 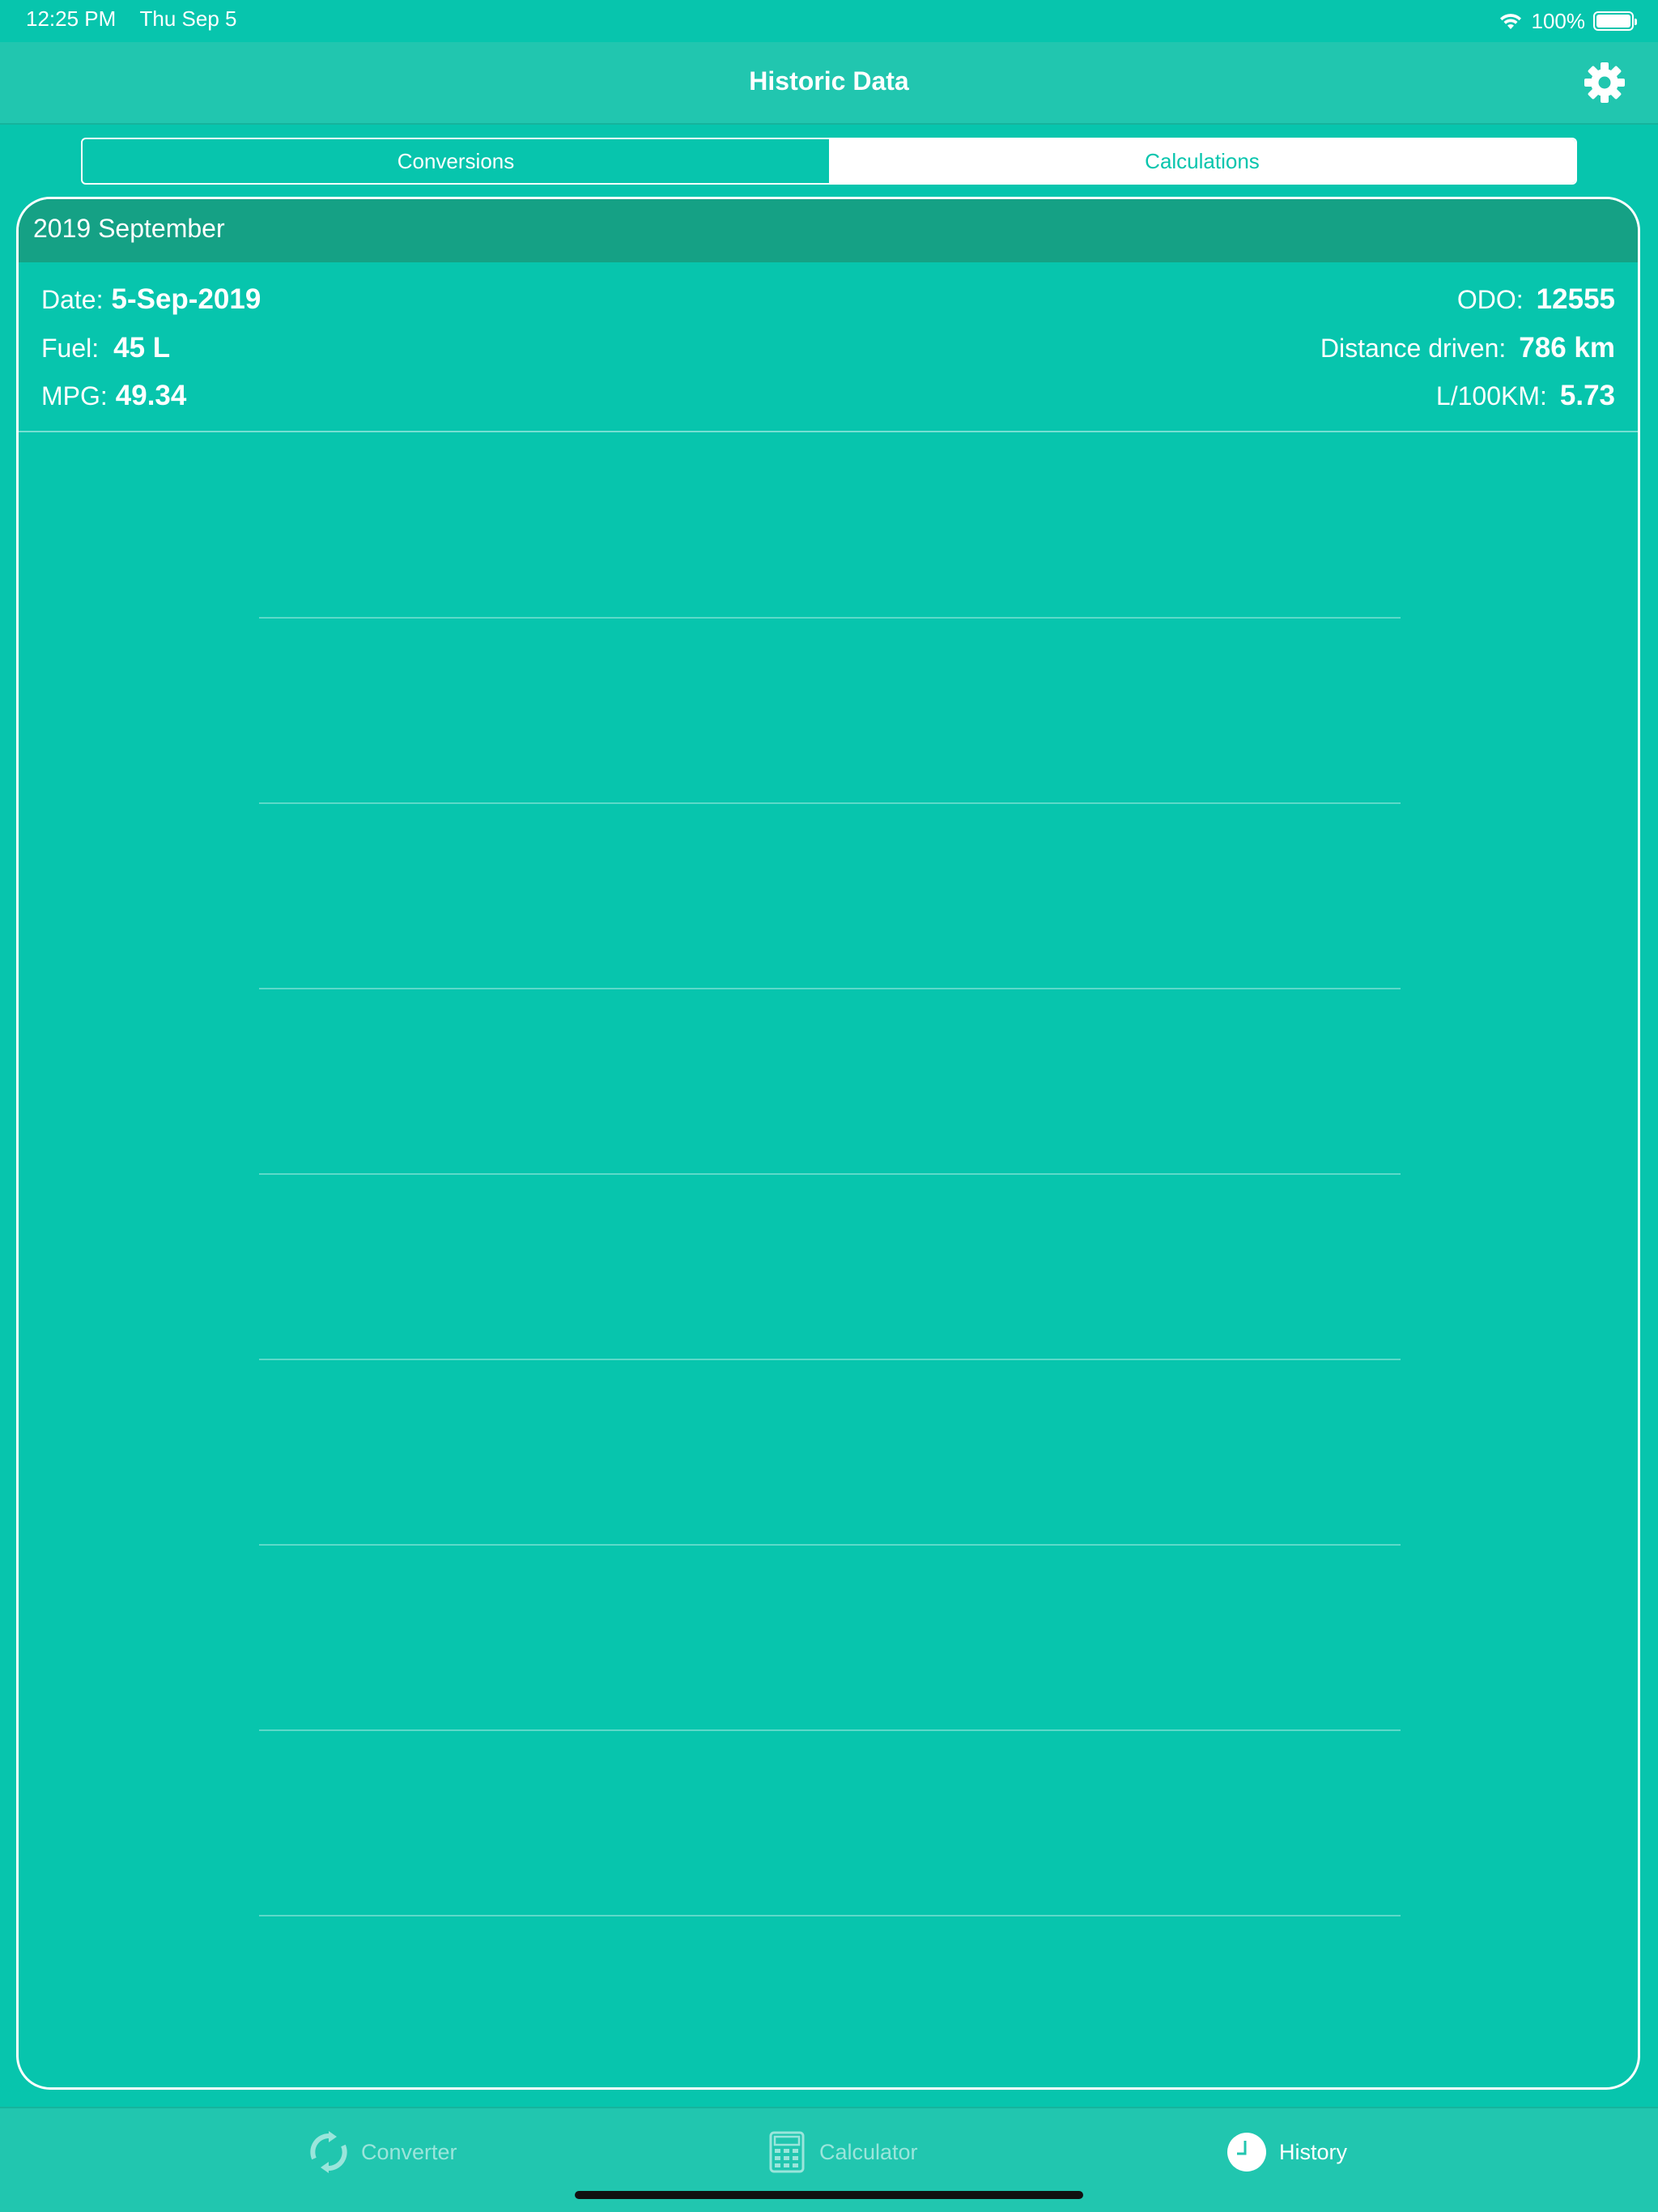 I want to click on status-time-date: 12:25 PM Thu Sep 5, so click(x=131, y=19).